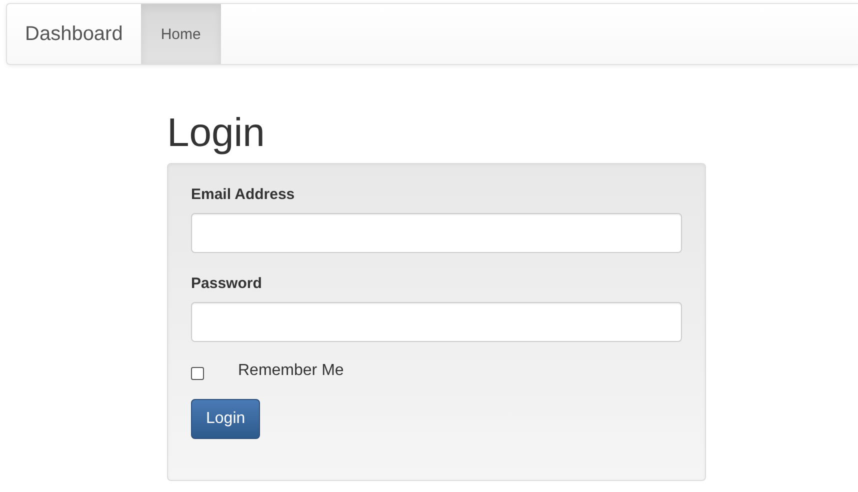 The image size is (858, 492). Describe the element at coordinates (291, 371) in the screenshot. I see `remember-label: Remember Me` at that location.